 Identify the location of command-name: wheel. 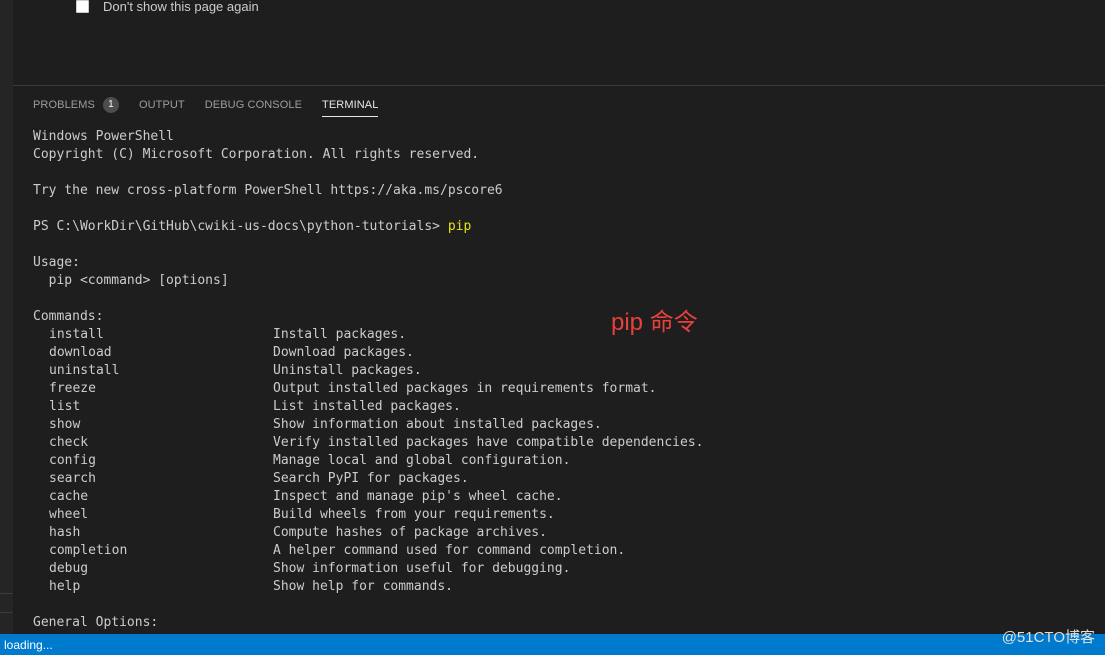
(69, 514).